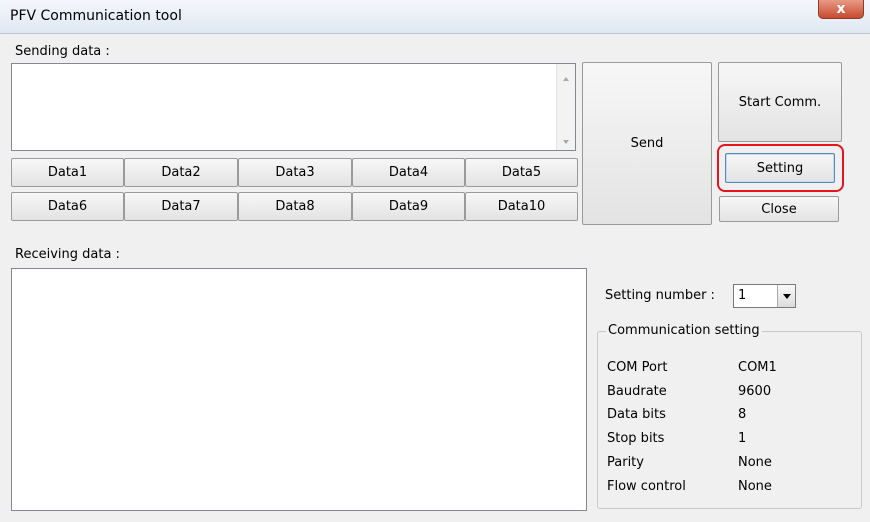 This screenshot has height=522, width=870. What do you see at coordinates (780, 102) in the screenshot?
I see `start-comm-button: Start Comm.` at bounding box center [780, 102].